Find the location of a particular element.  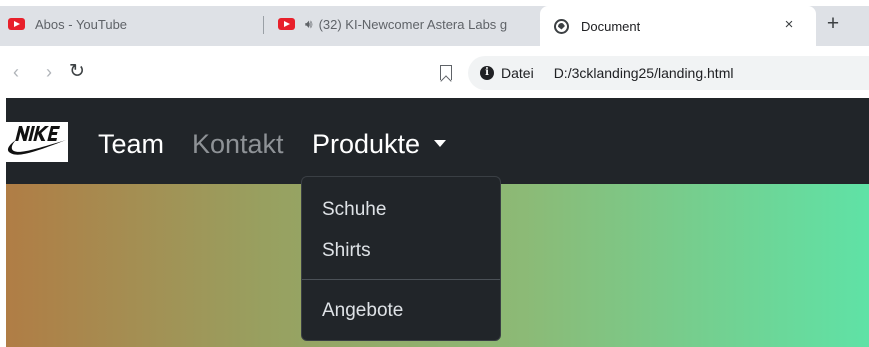

dropdown-divider is located at coordinates (401, 279).